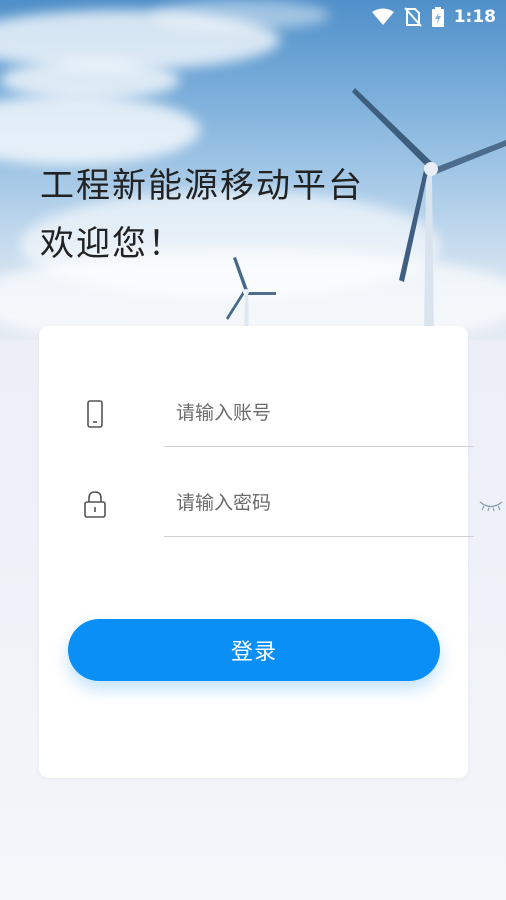  Describe the element at coordinates (319, 446) in the screenshot. I see `account-underline` at that location.